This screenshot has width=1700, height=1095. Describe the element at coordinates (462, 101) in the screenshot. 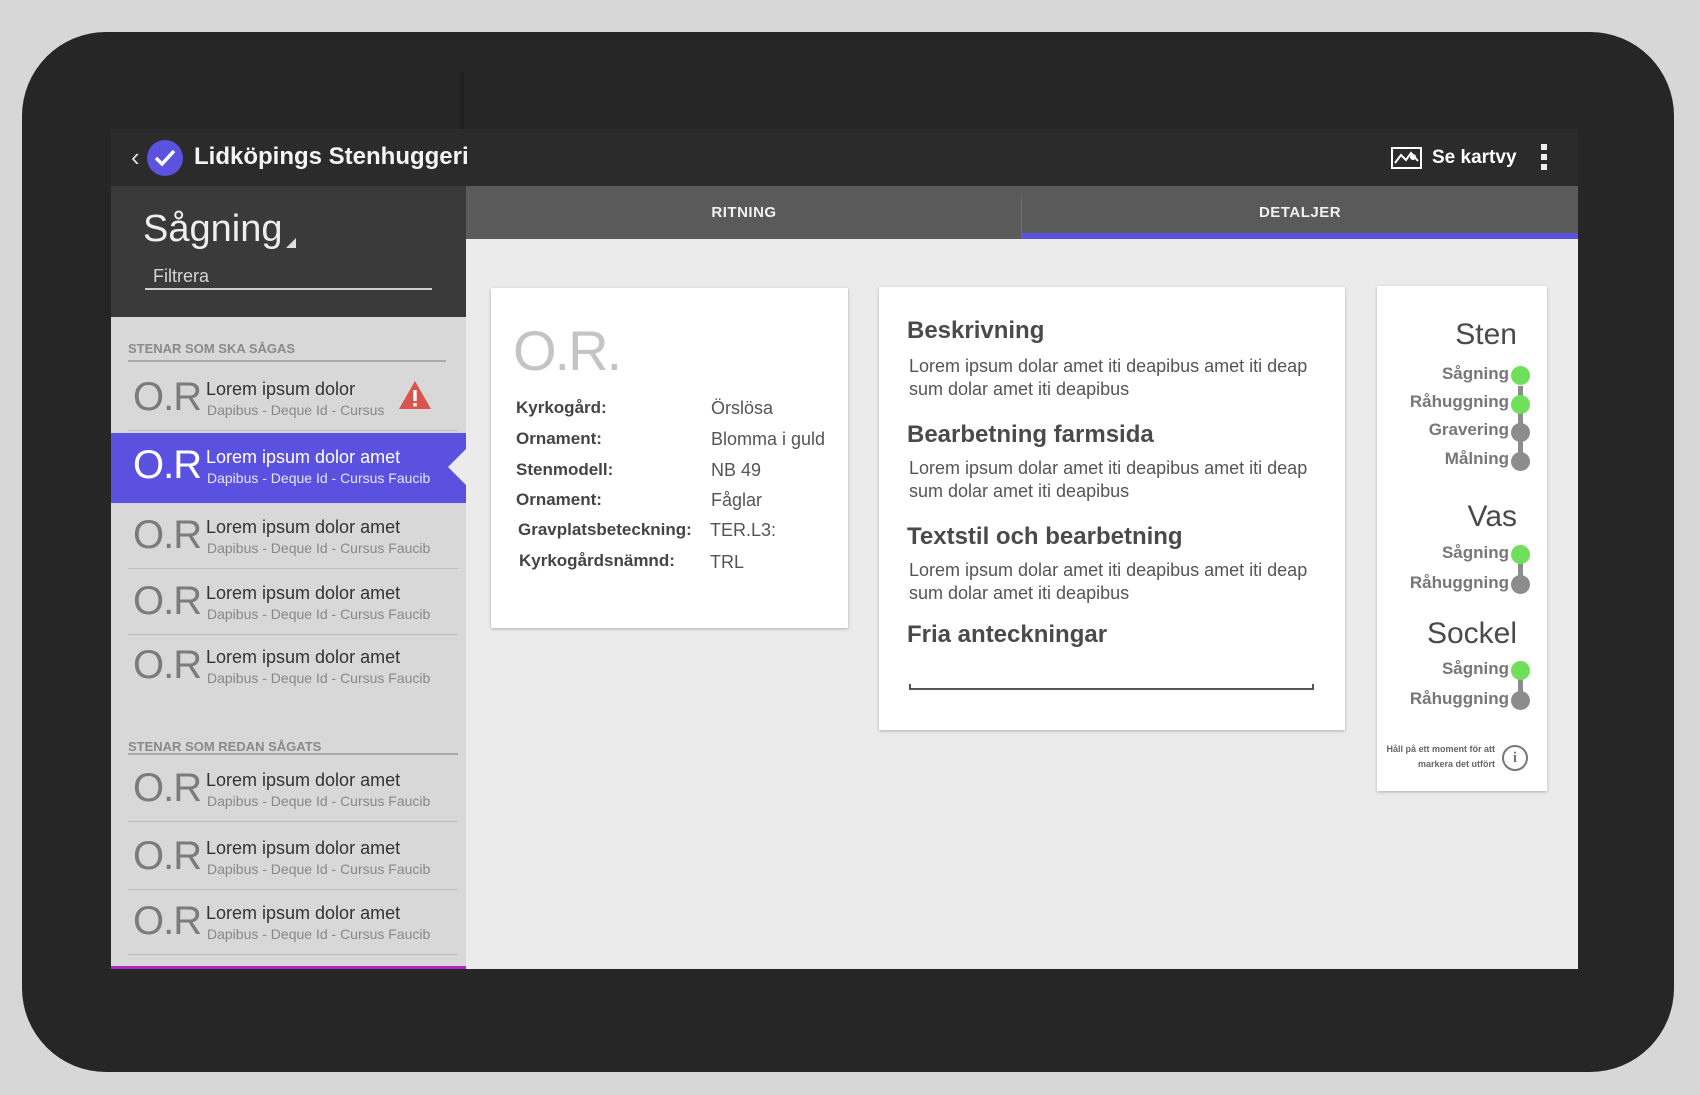

I see `device-notch` at that location.